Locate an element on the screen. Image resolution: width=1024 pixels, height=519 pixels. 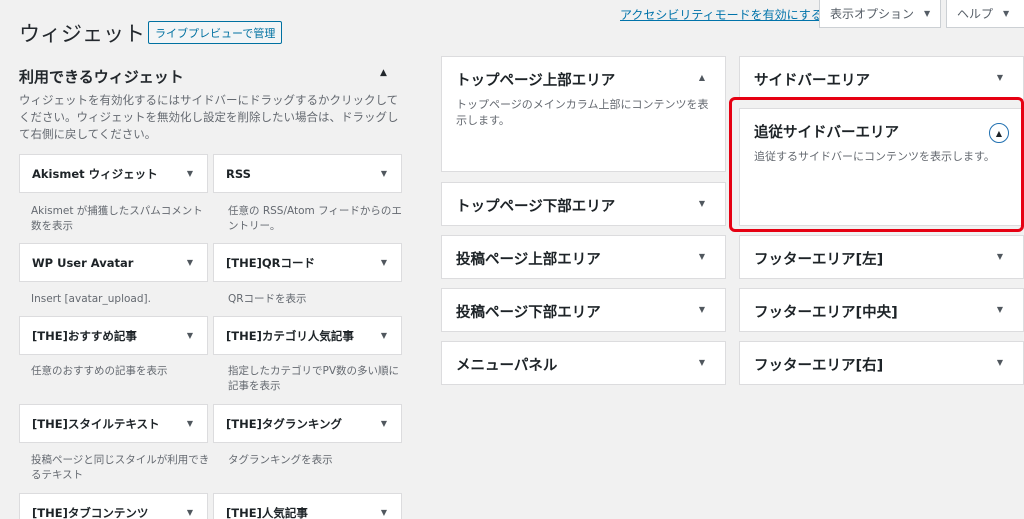
widget-tag-ranking: [THE]タグランキング ▼ is located at coordinates (307, 423).